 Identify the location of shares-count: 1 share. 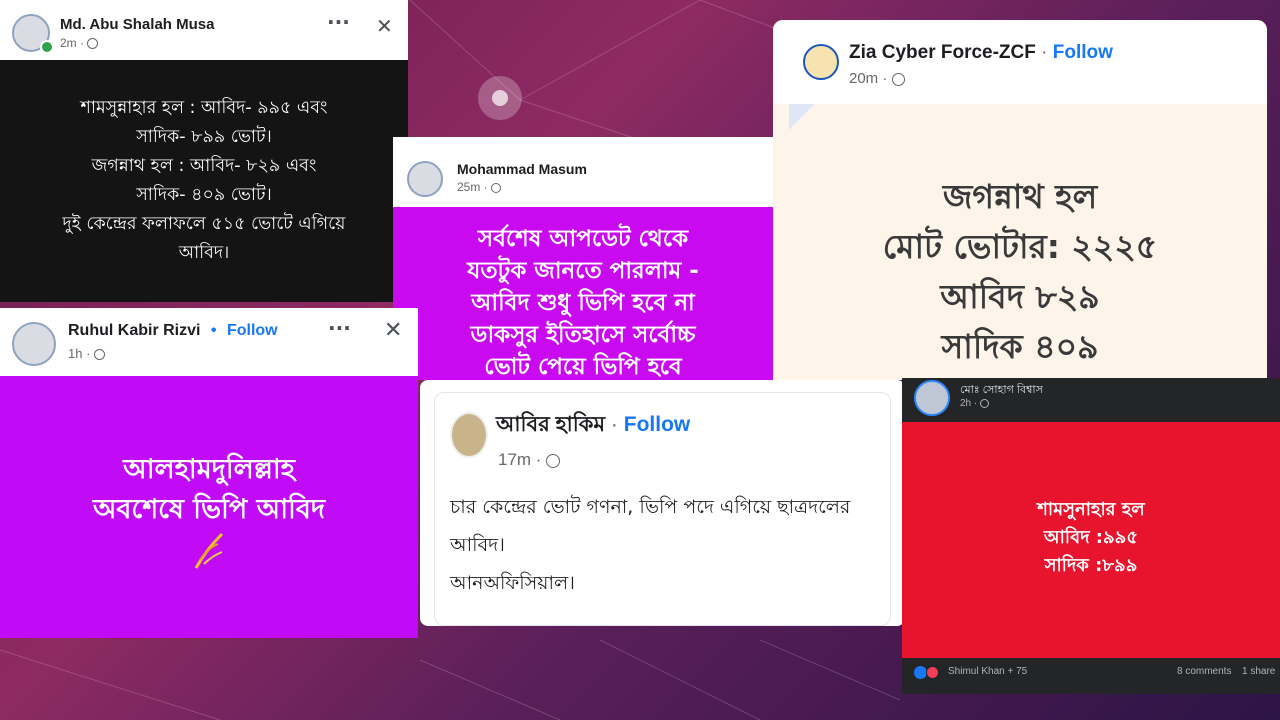
(1258, 671).